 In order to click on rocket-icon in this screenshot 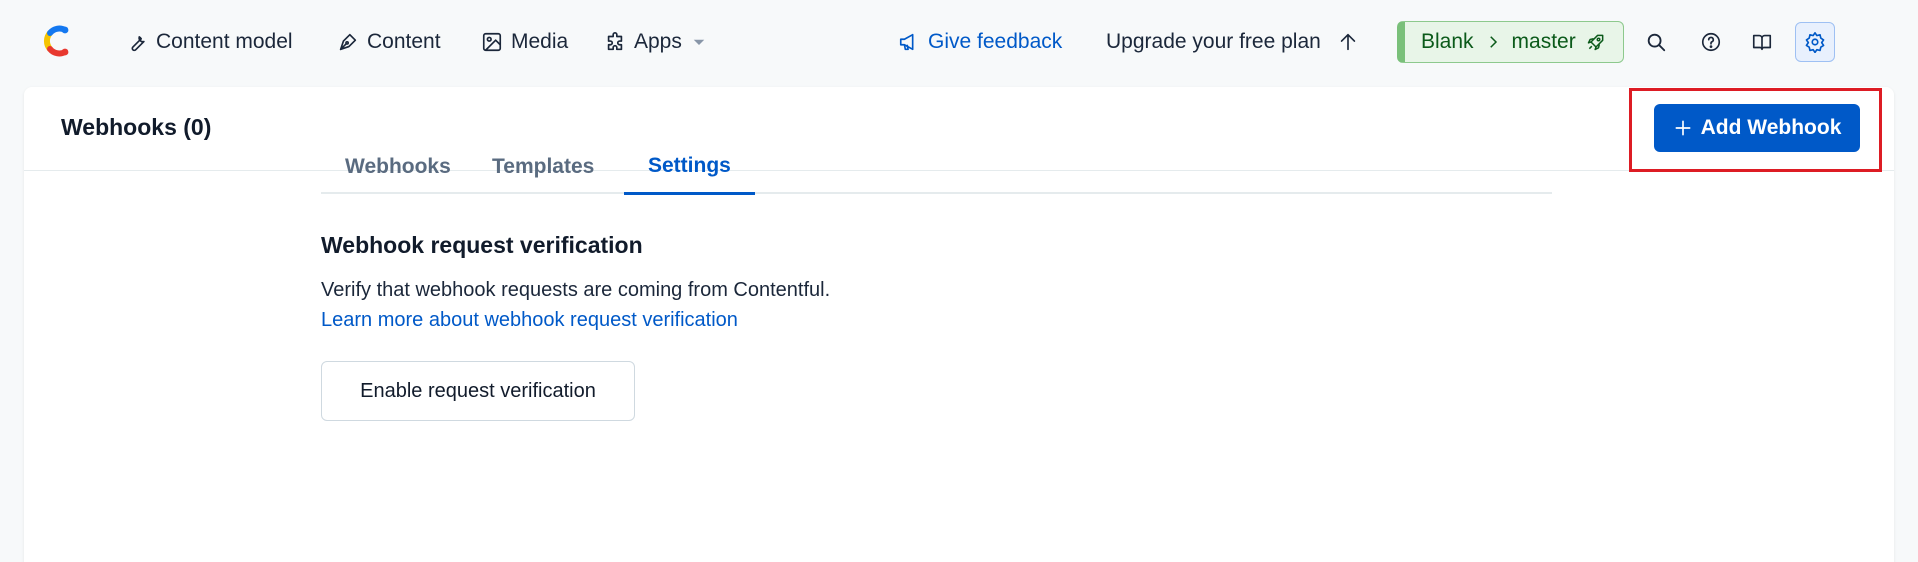, I will do `click(1595, 42)`.